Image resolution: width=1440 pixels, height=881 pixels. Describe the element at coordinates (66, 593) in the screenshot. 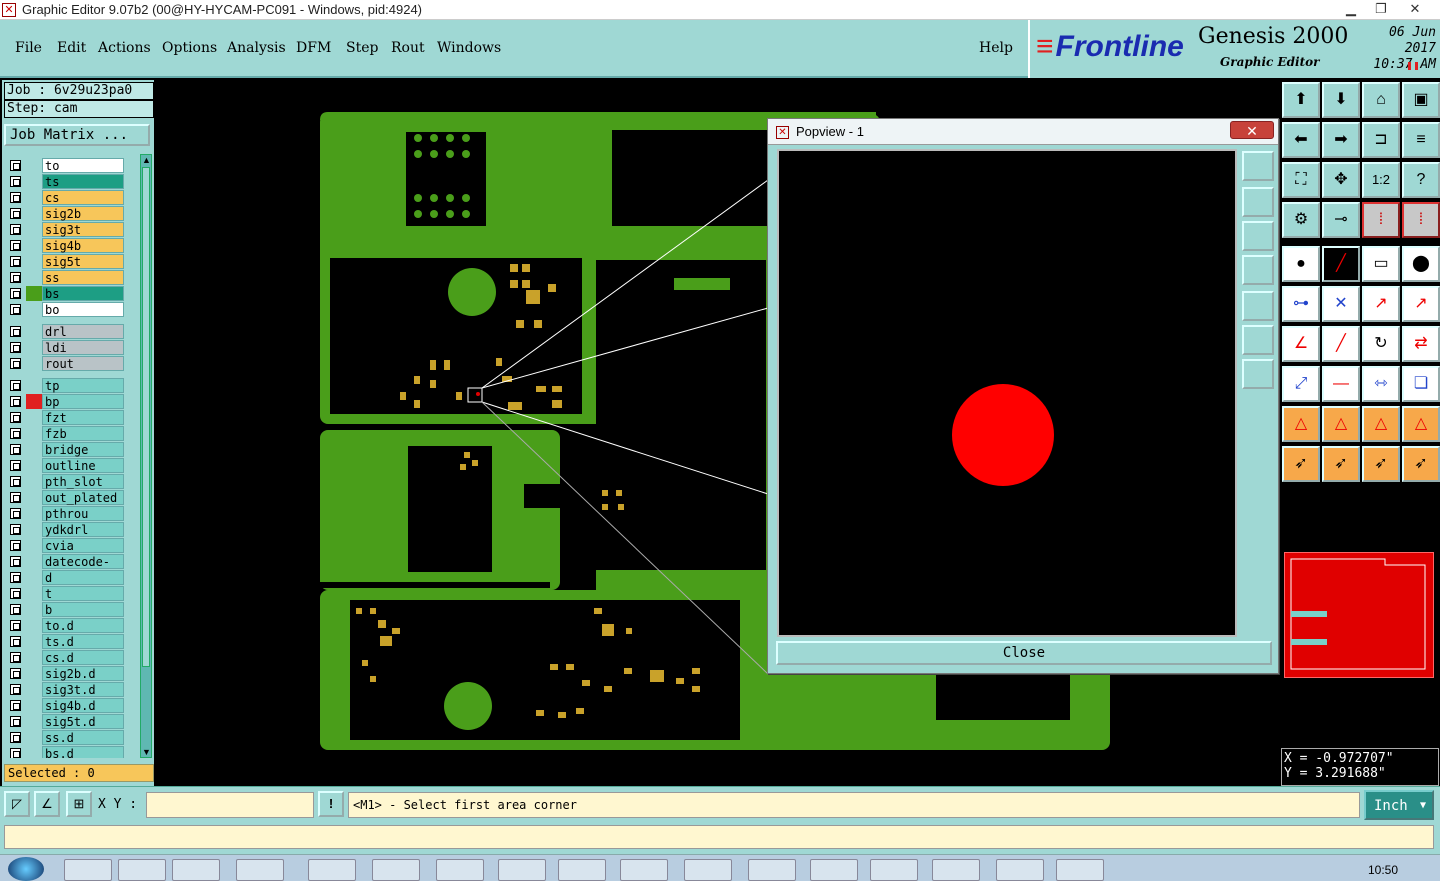

I see `layer-row: t` at that location.